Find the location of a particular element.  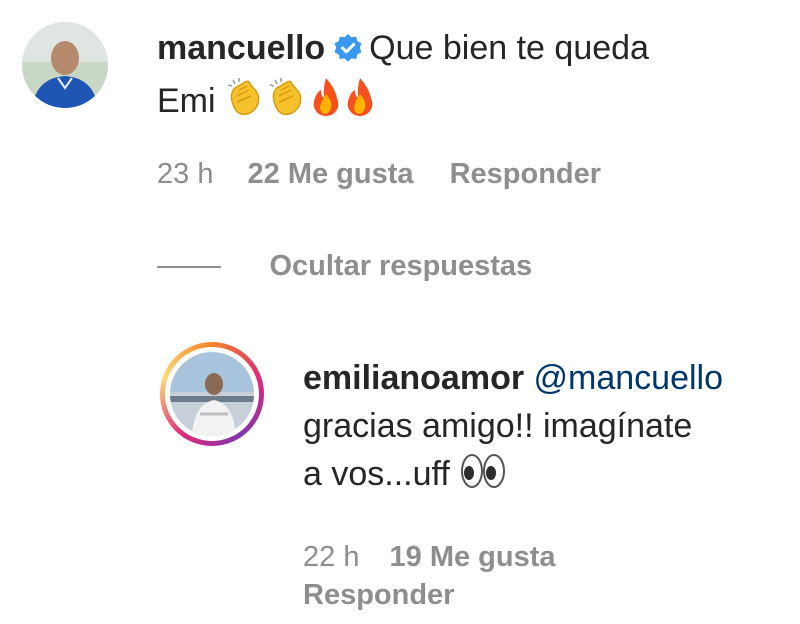

reply-button: Responder is located at coordinates (525, 174).